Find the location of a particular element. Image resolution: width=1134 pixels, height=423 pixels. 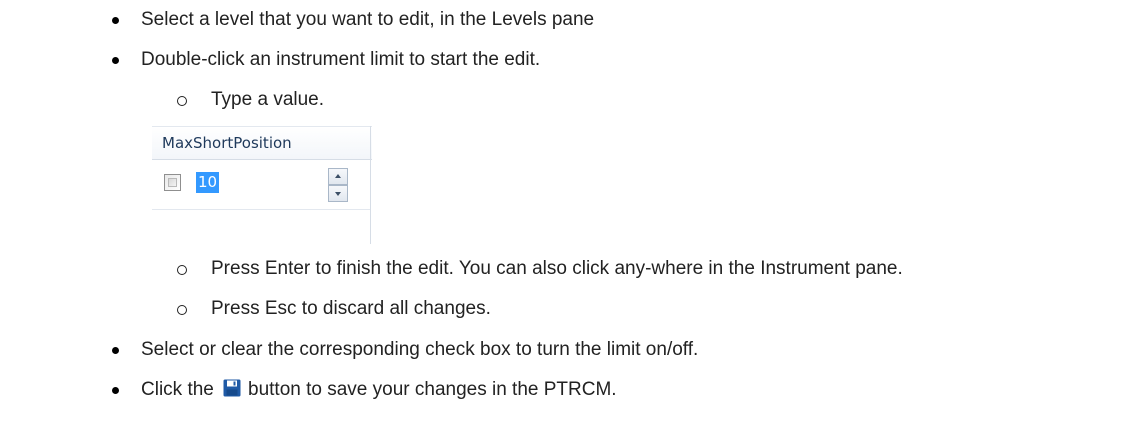

limit-value-input: 10 is located at coordinates (208, 182).